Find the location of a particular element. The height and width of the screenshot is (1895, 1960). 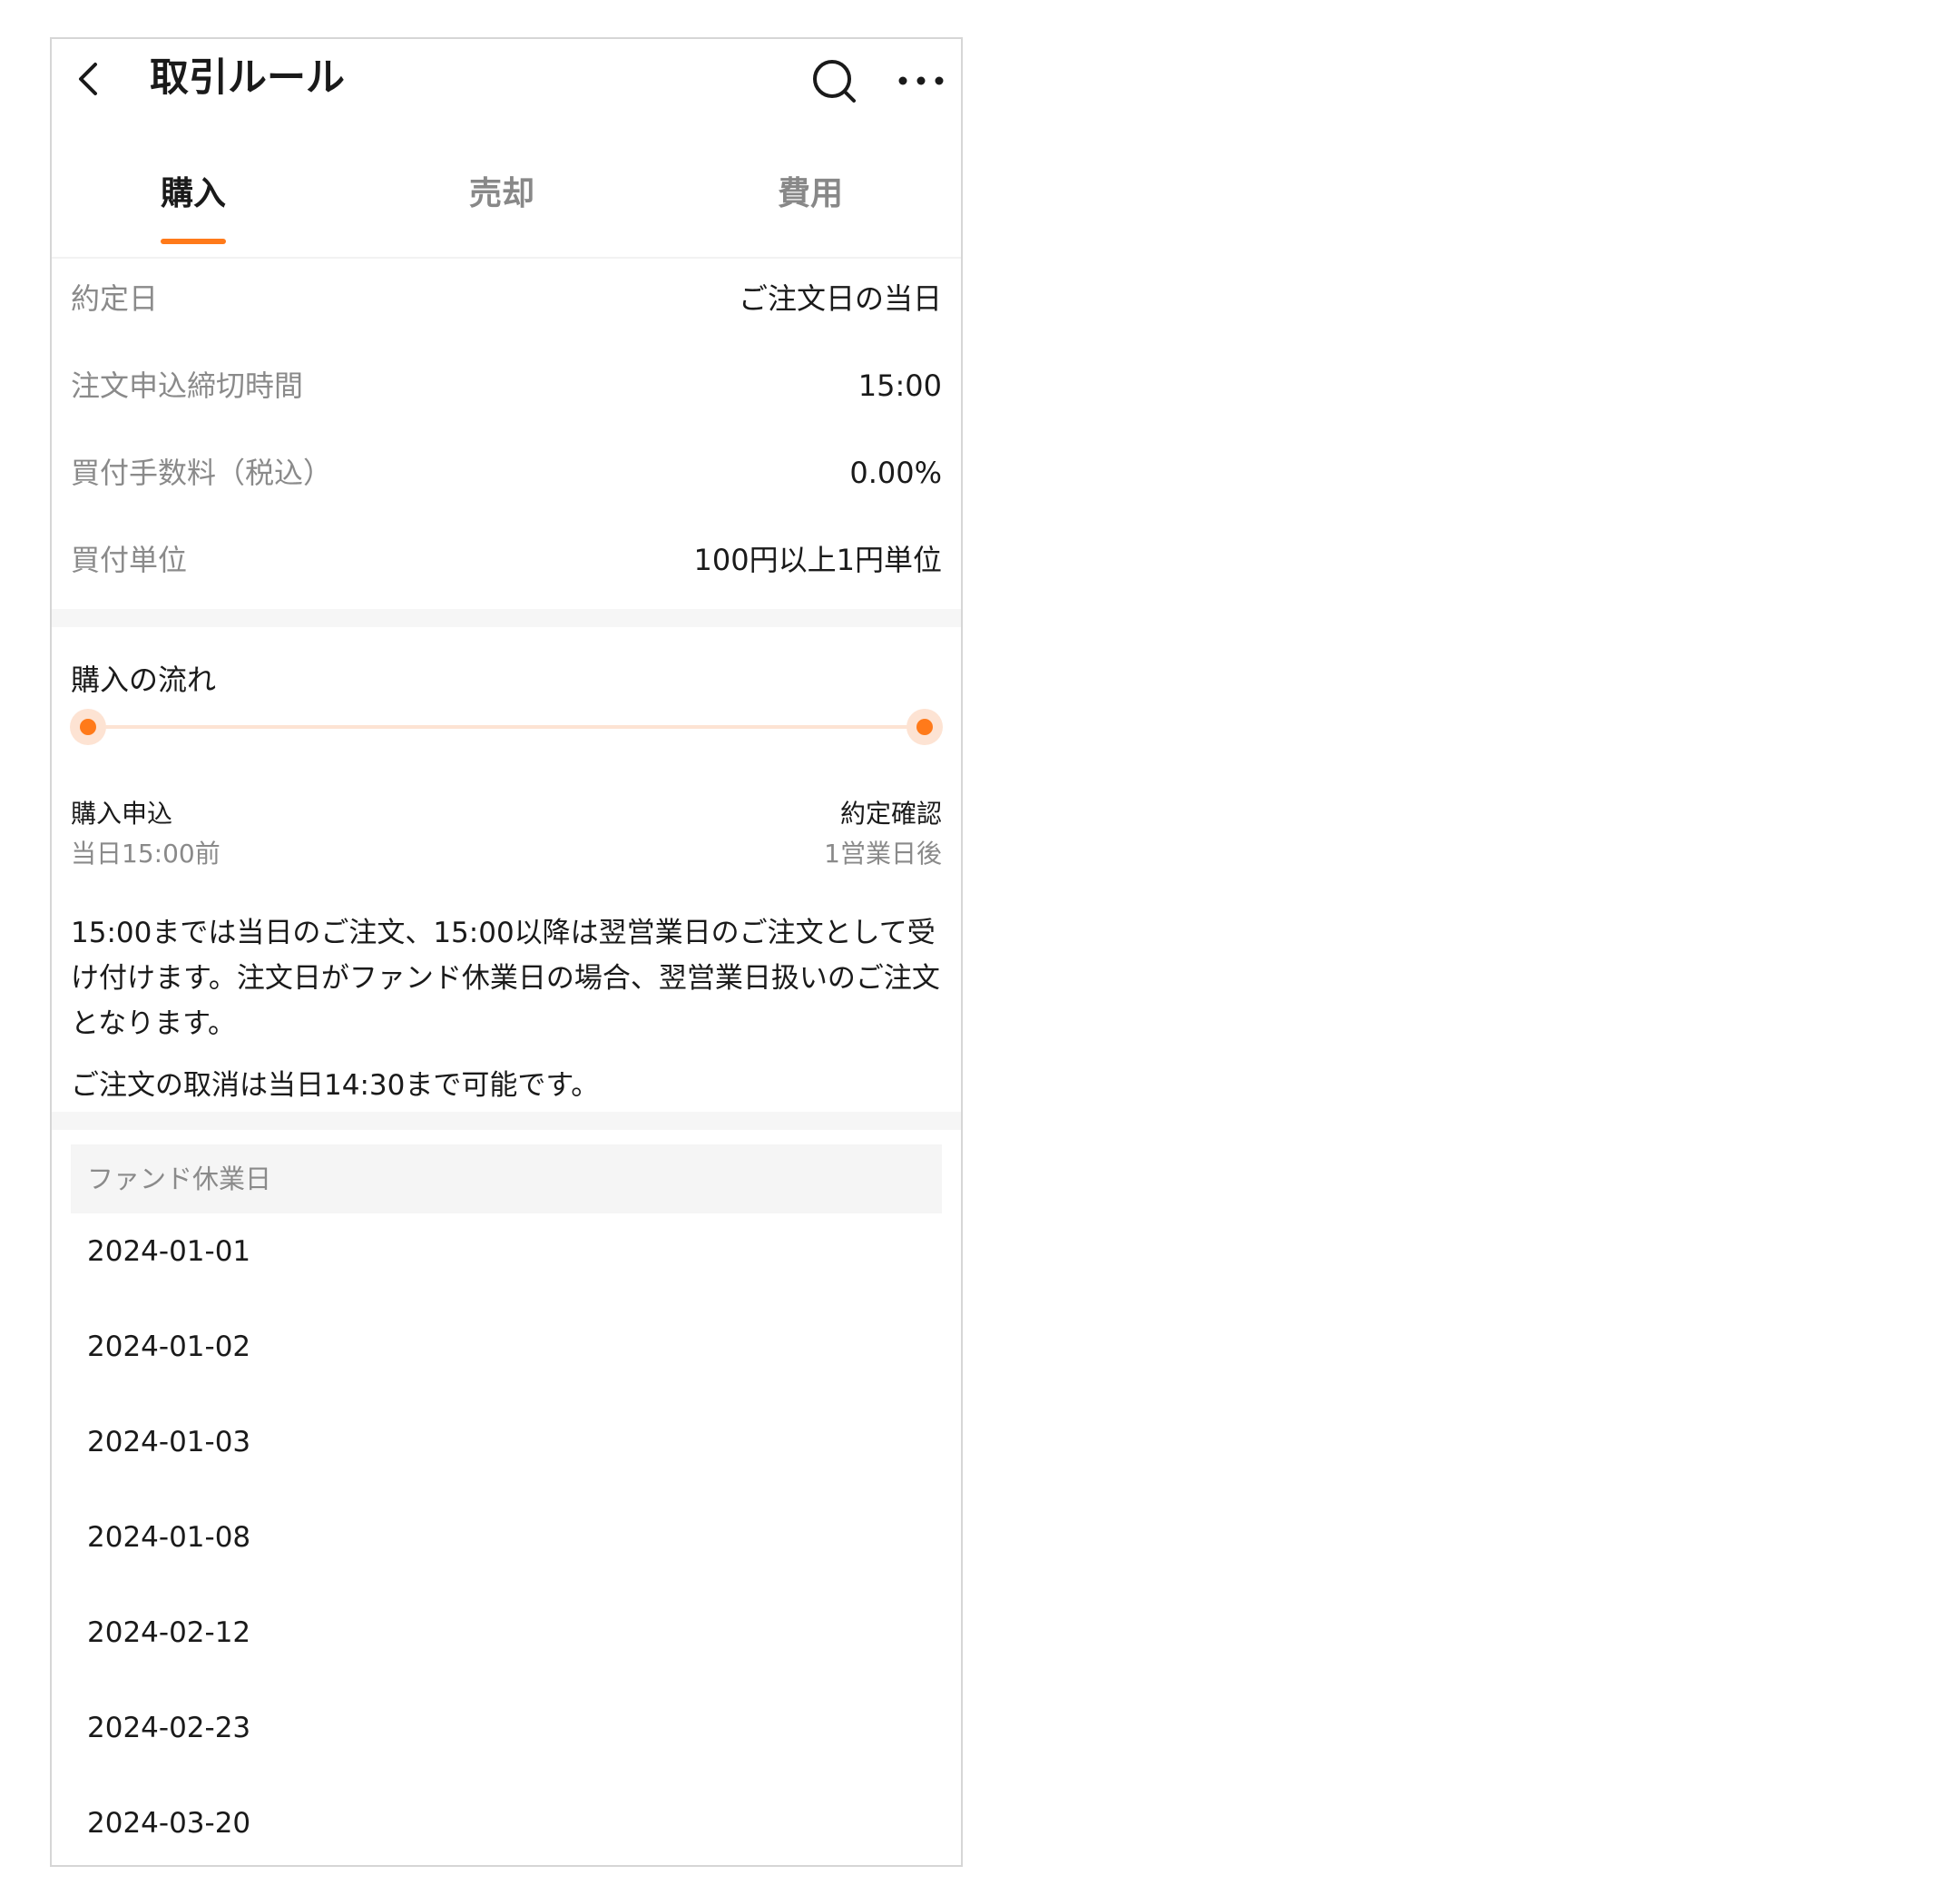

tab-bar: 購入 売却 費用 is located at coordinates (506, 203).